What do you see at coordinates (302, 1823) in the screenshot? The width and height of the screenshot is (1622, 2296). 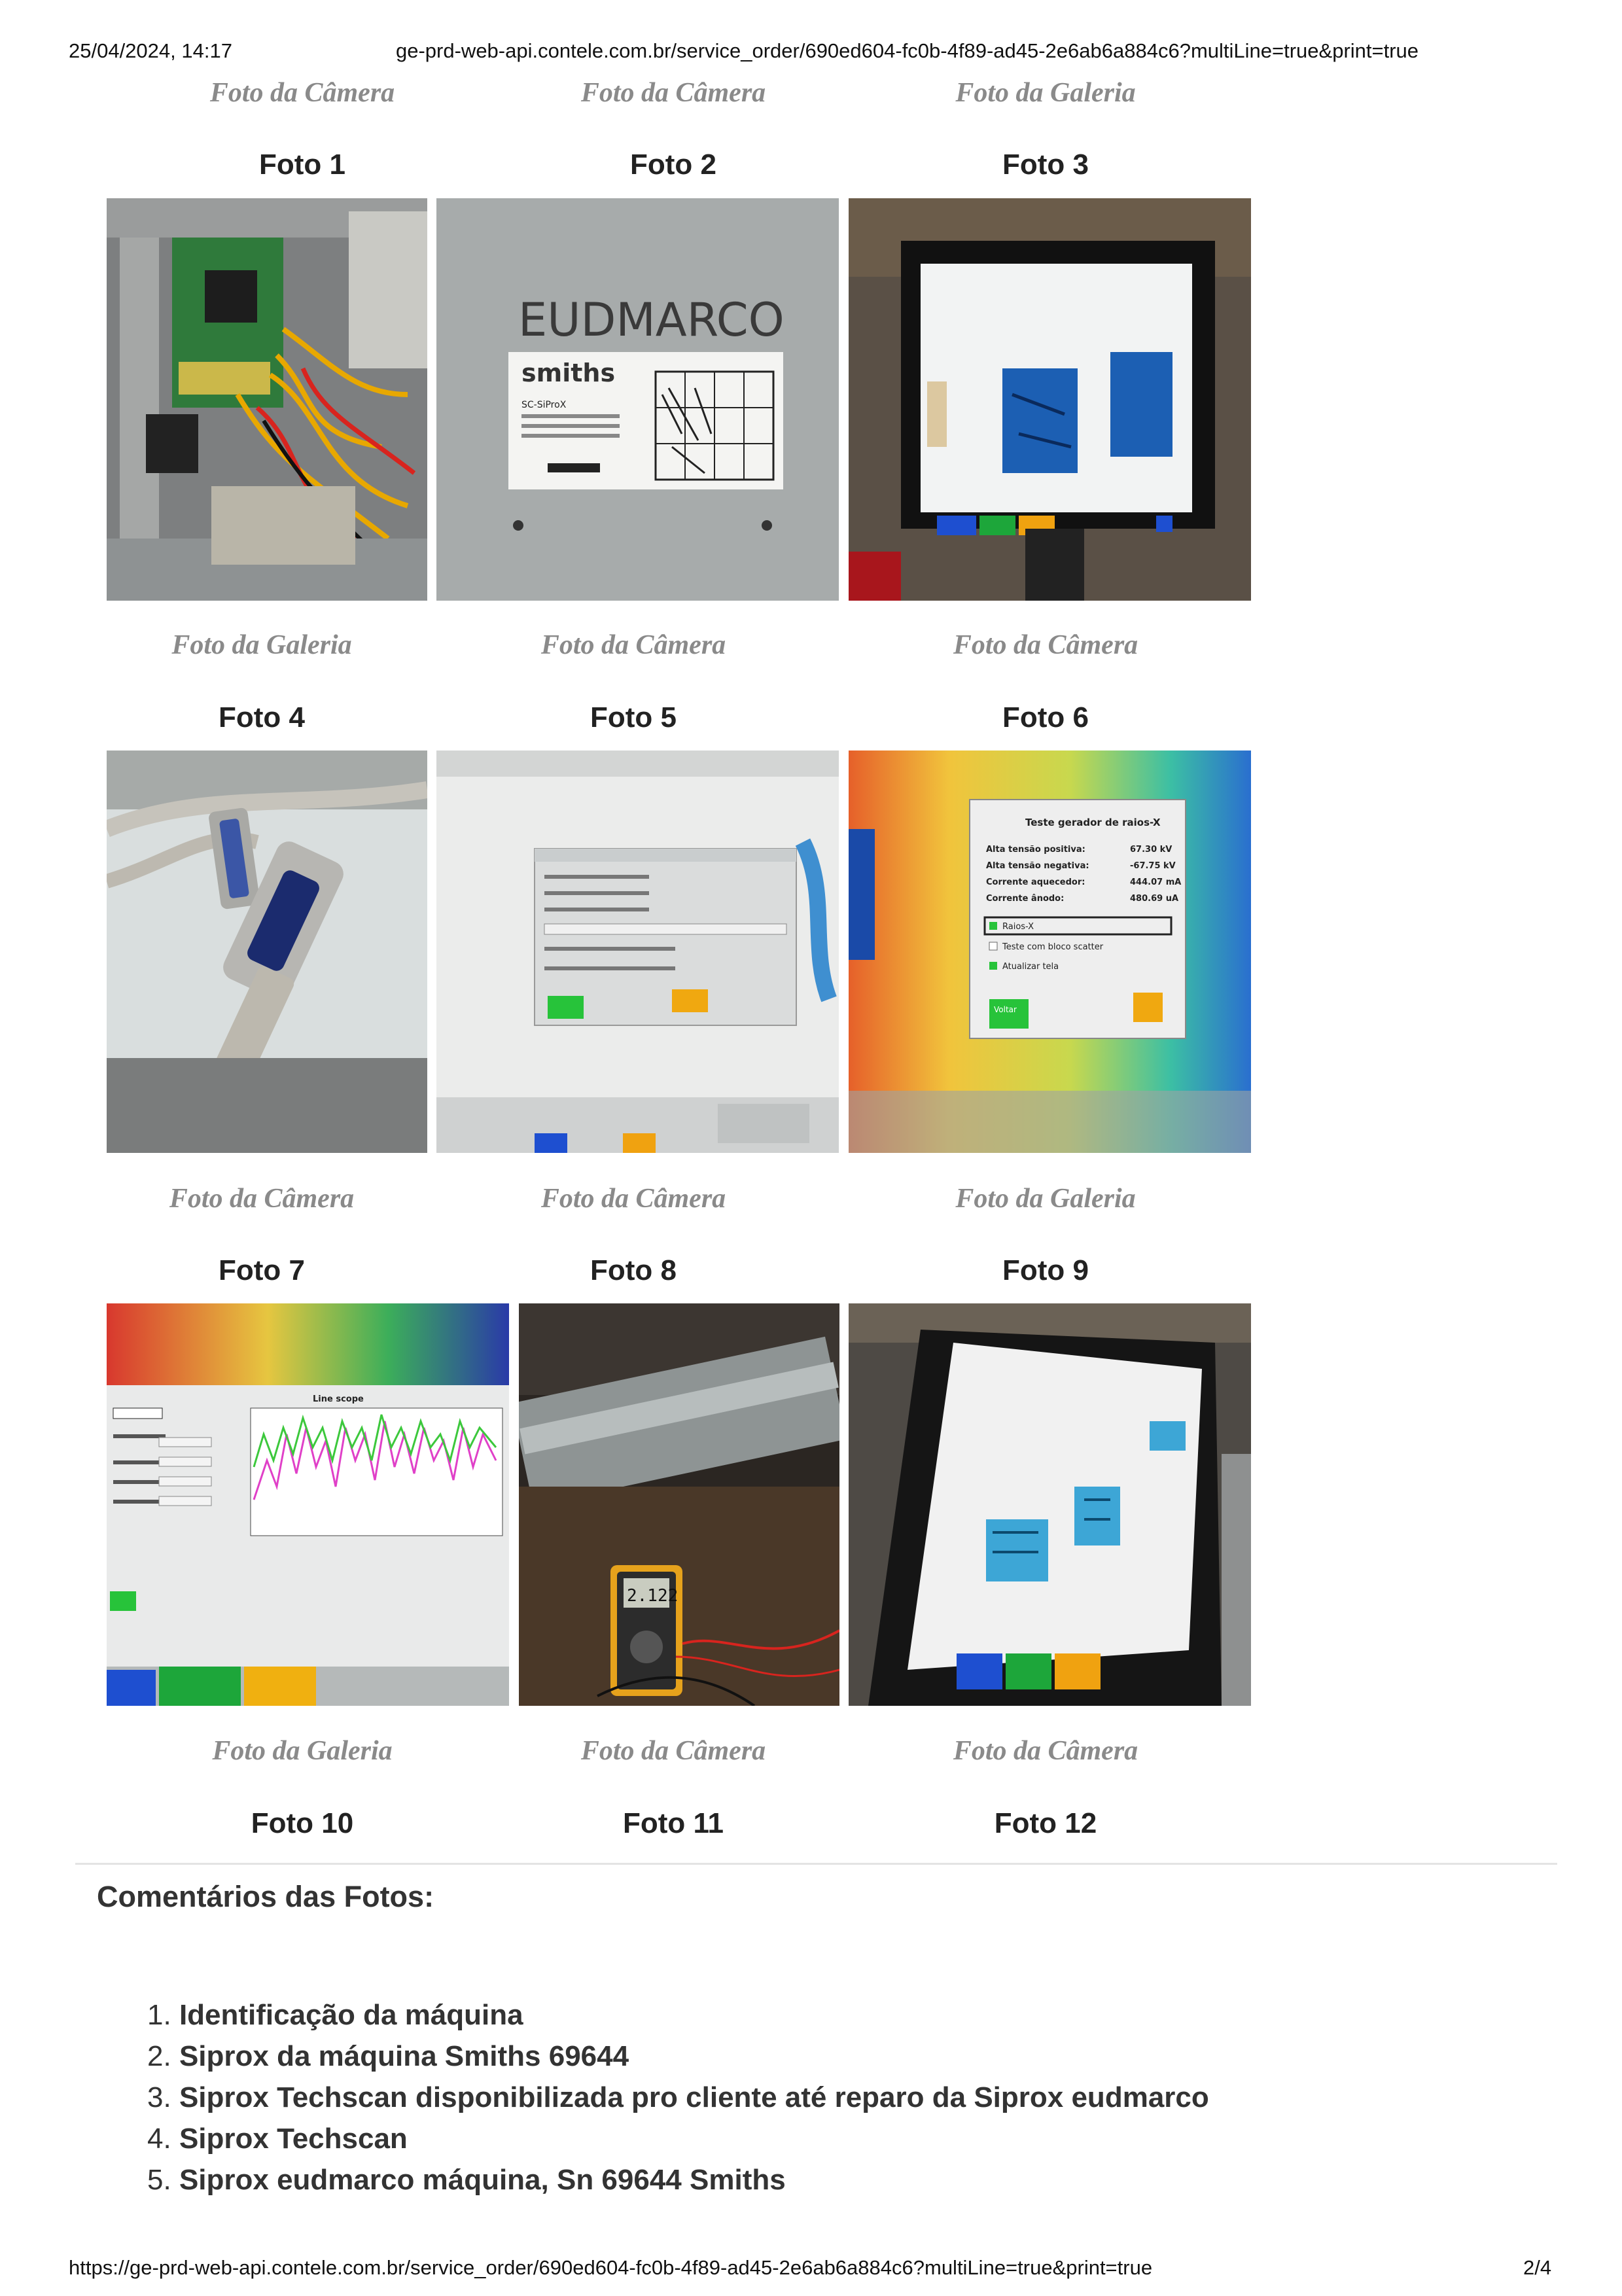 I see `photo-label: Foto 10` at bounding box center [302, 1823].